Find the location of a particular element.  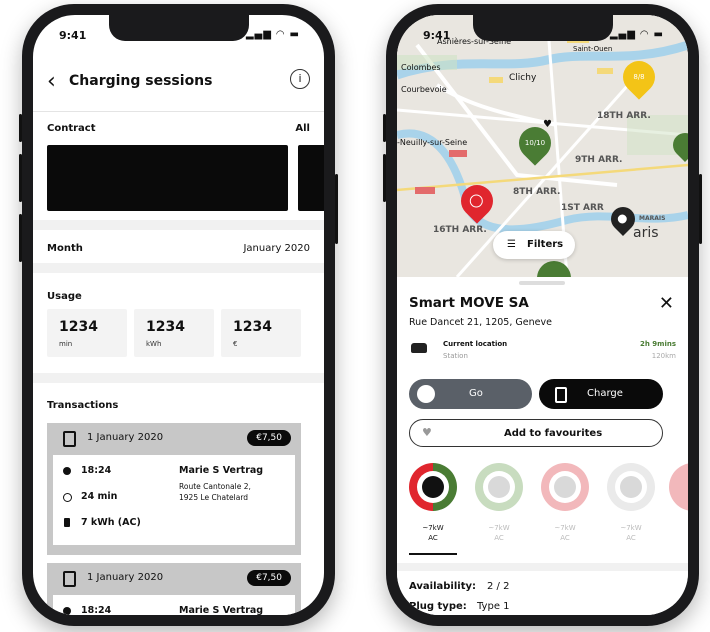

directions-icon is located at coordinates (426, 394).